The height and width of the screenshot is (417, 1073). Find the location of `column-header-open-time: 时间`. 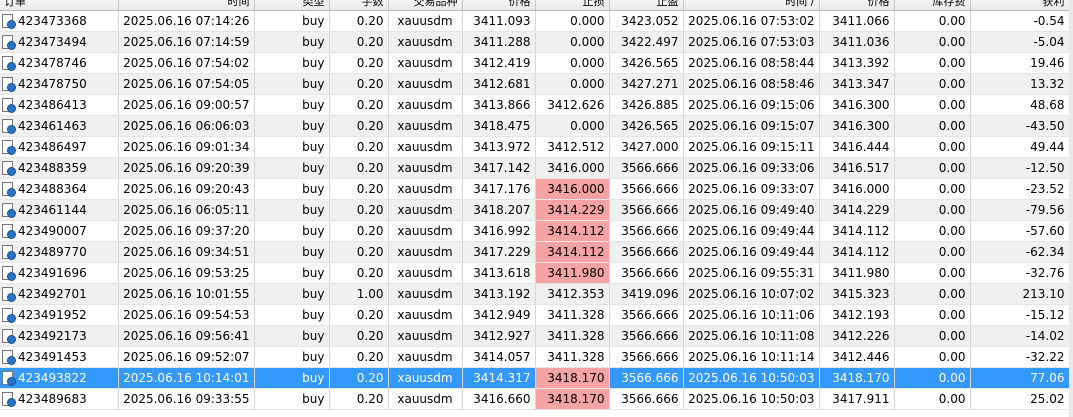

column-header-open-time: 时间 is located at coordinates (186, 5).